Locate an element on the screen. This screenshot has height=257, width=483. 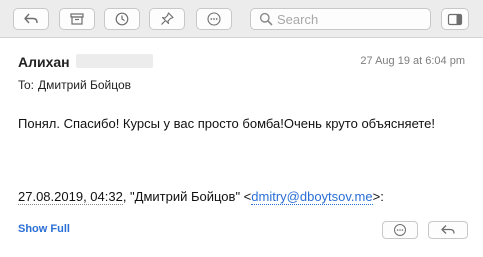
quote-email-link: dmitry@dboytsov.me is located at coordinates (312, 197).